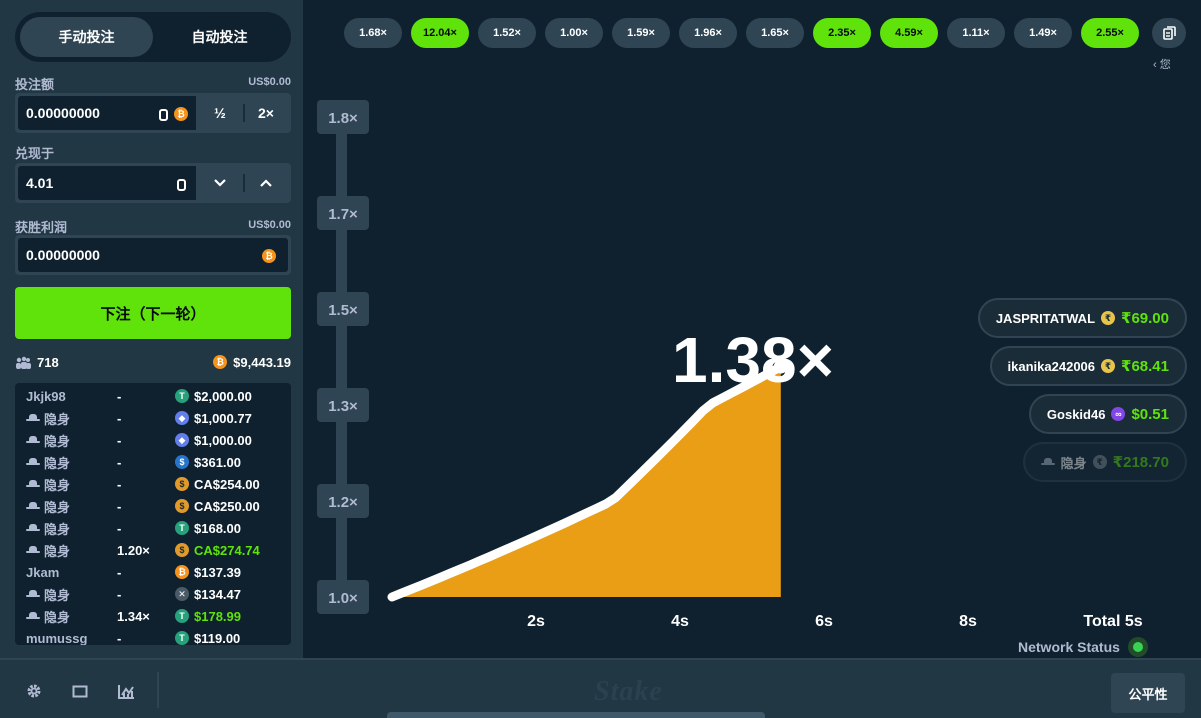  Describe the element at coordinates (35, 84) in the screenshot. I see `bet-amount-label: 投注额` at that location.